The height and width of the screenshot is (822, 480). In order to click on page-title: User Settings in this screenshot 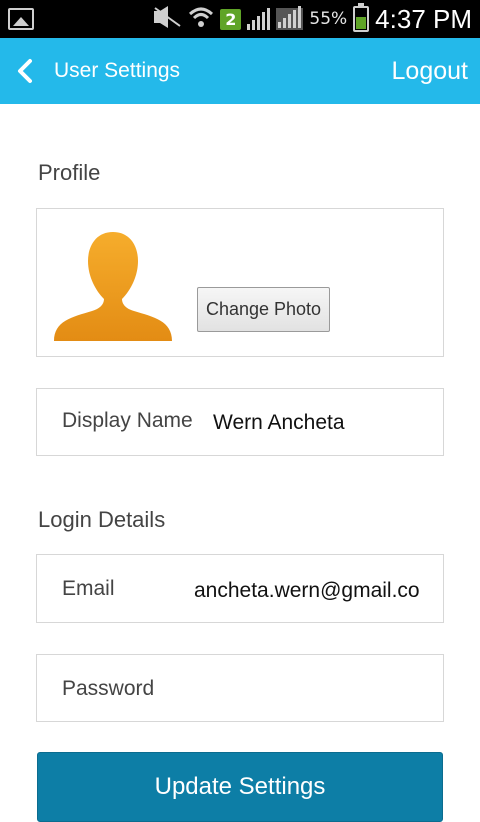, I will do `click(117, 70)`.